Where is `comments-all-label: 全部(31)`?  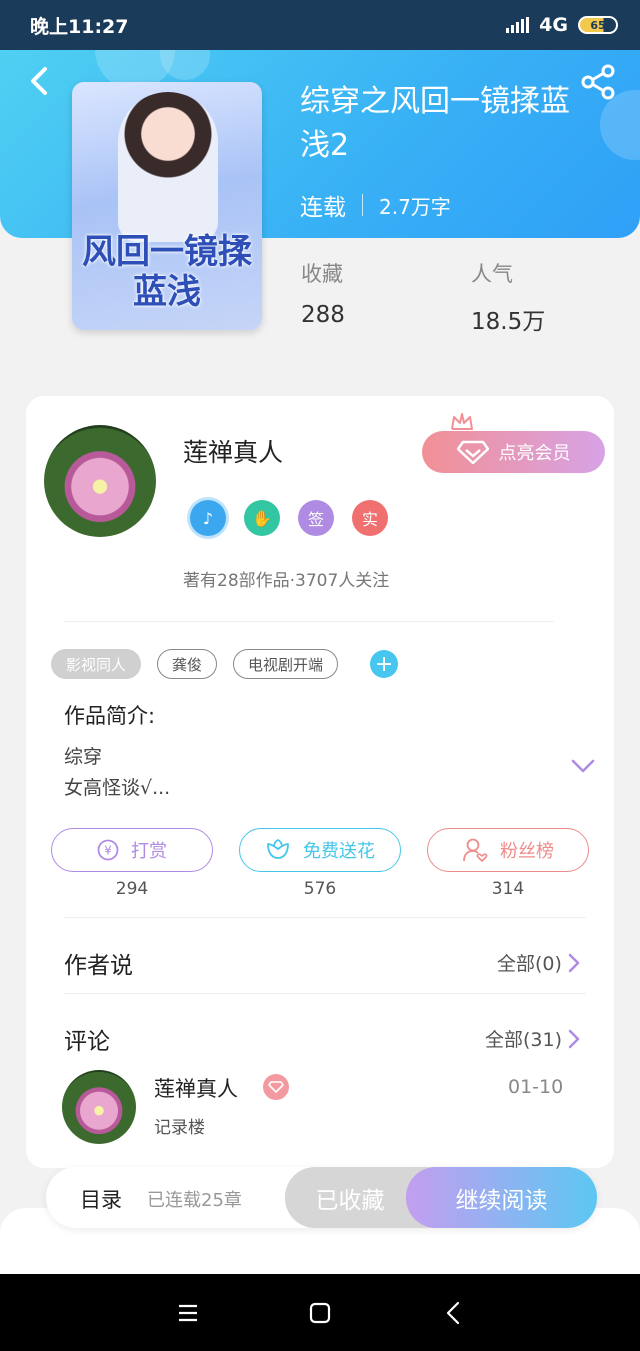 comments-all-label: 全部(31) is located at coordinates (524, 1040).